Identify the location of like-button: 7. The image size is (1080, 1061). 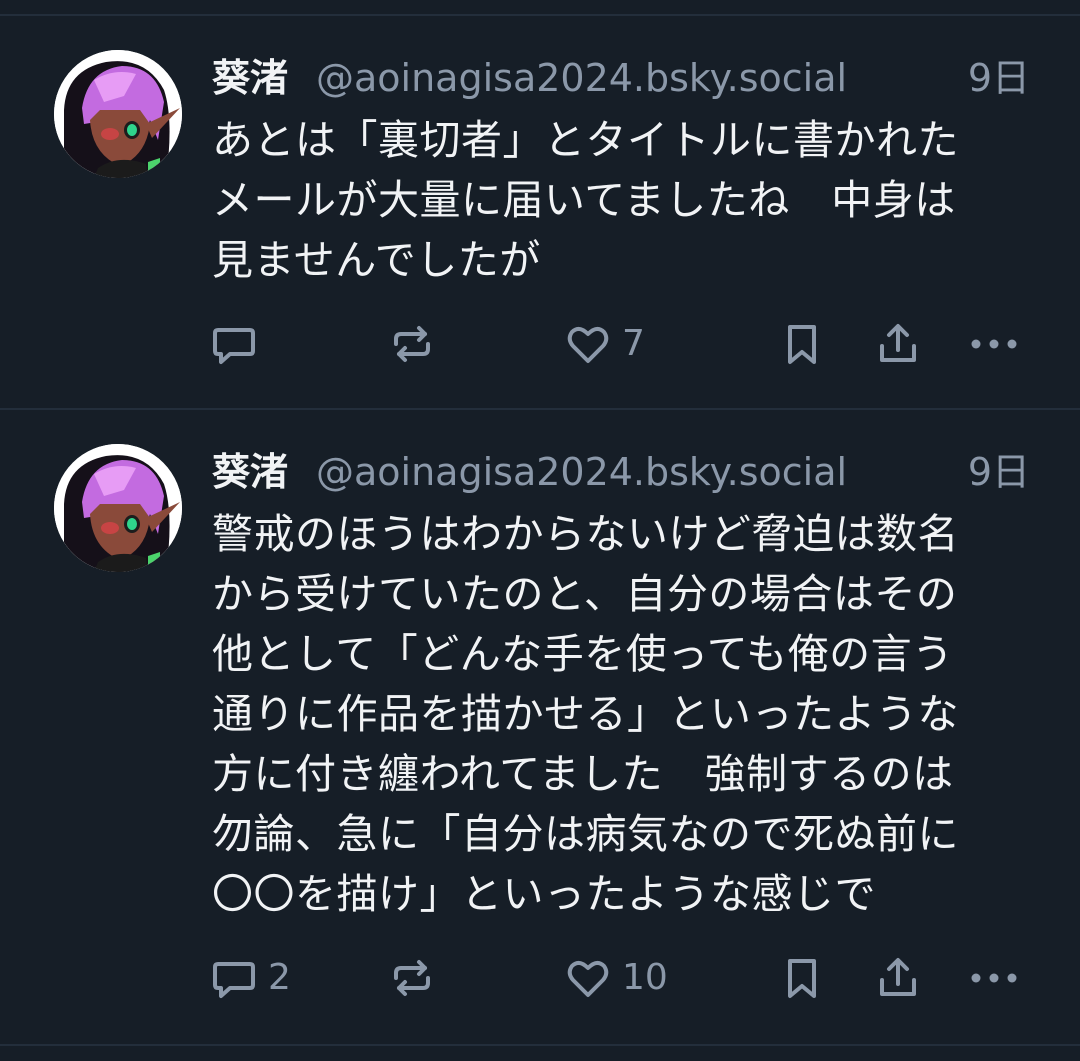
(604, 344).